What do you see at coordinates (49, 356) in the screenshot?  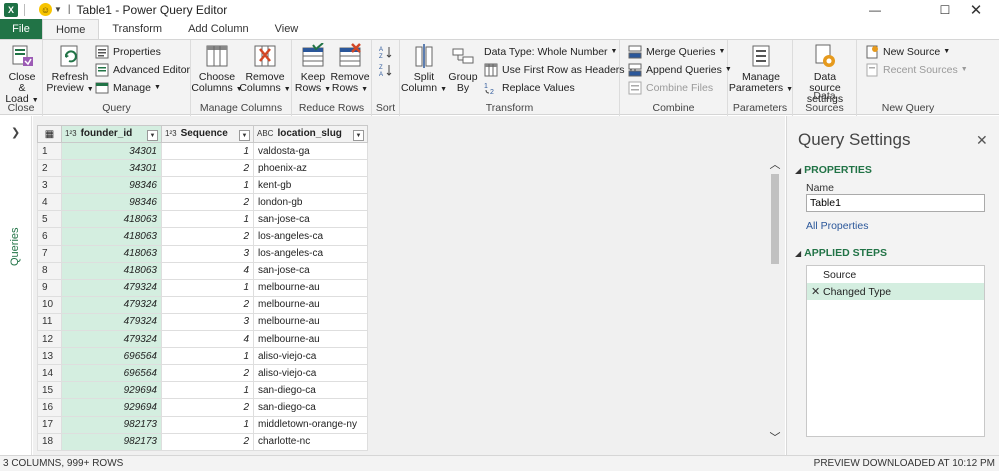 I see `row-number: 13` at bounding box center [49, 356].